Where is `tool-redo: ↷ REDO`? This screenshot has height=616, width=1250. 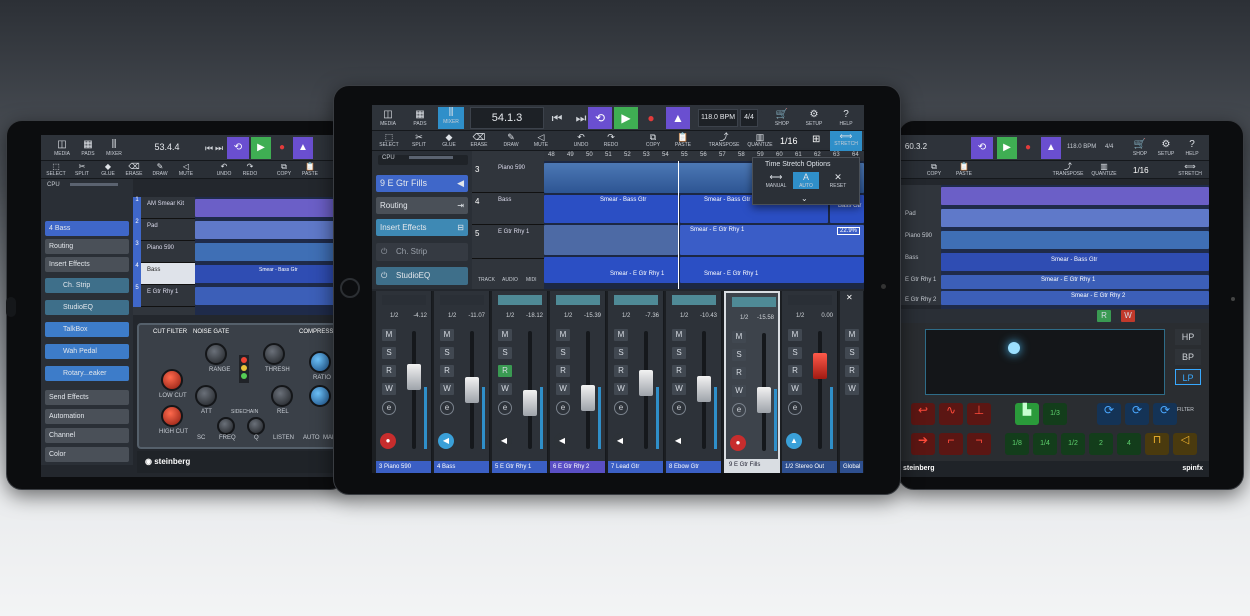
tool-redo: ↷ REDO is located at coordinates (611, 140).